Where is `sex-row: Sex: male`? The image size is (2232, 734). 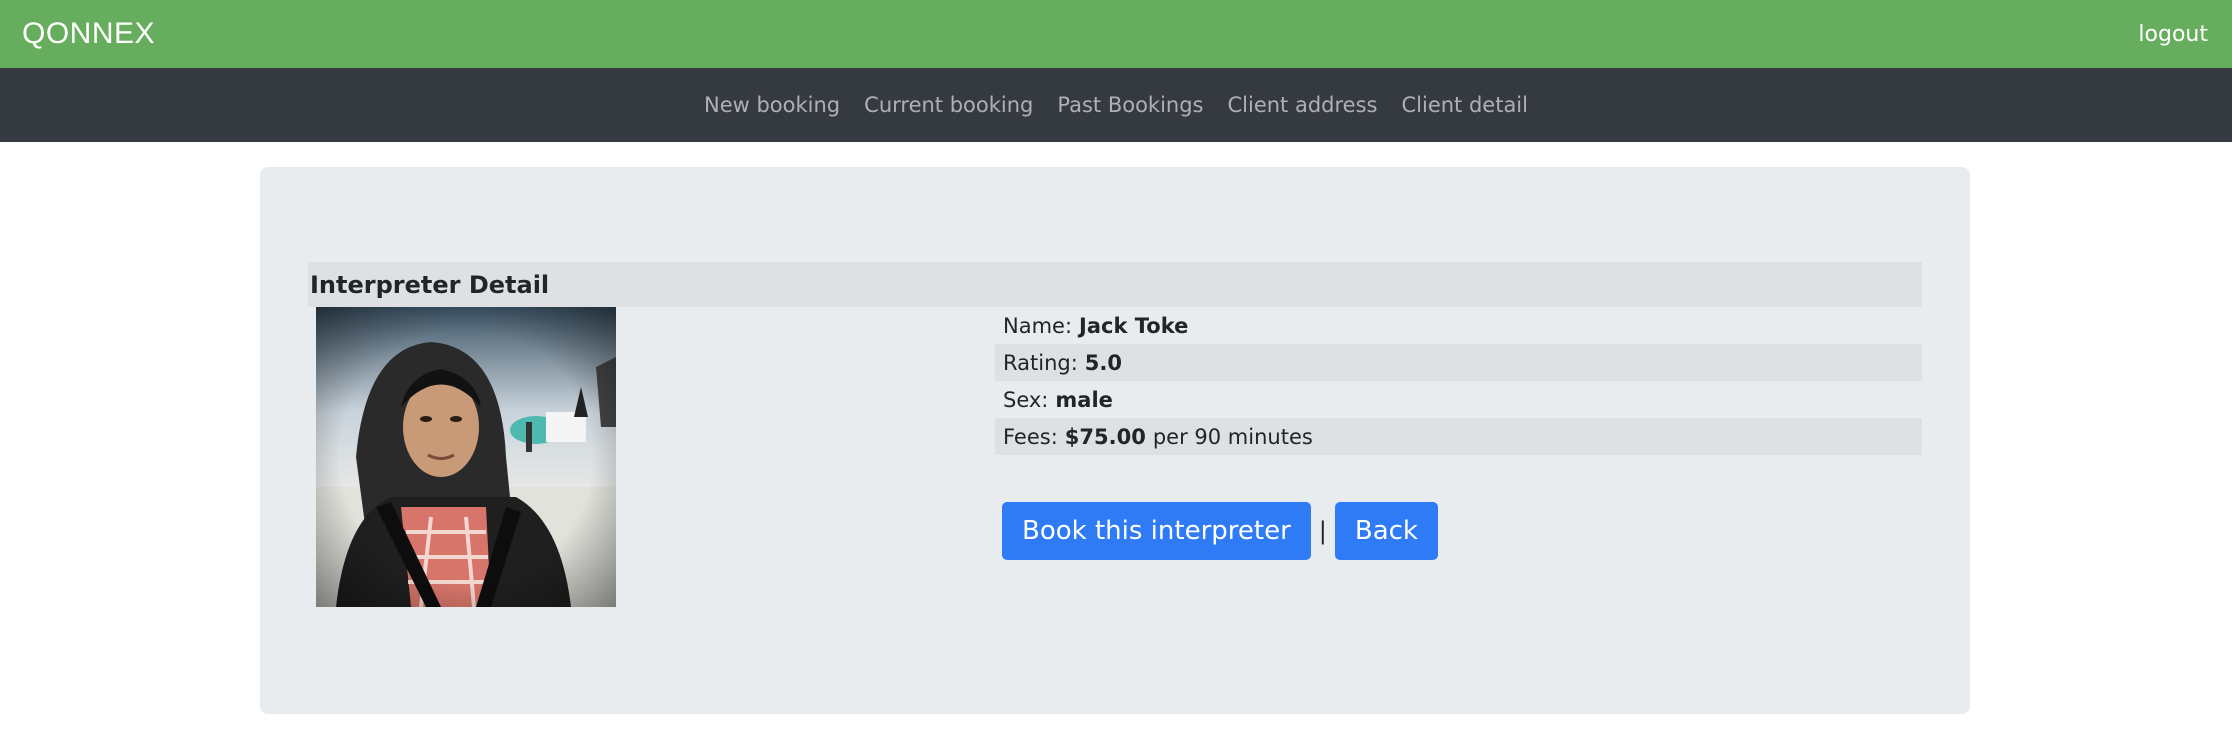
sex-row: Sex: male is located at coordinates (1458, 399).